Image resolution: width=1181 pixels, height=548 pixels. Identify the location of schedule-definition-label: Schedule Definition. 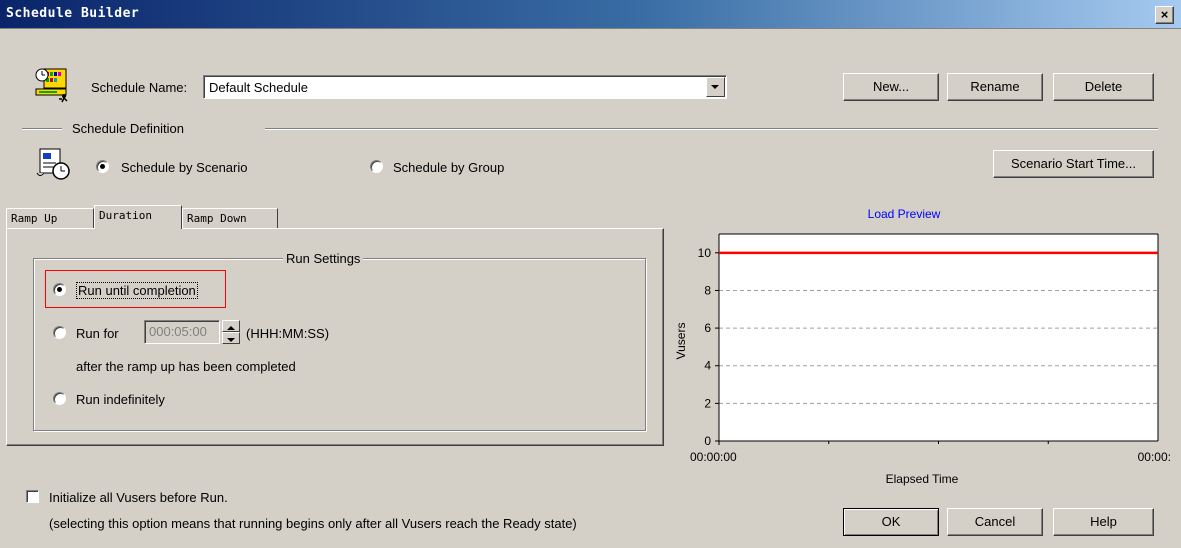
(128, 128).